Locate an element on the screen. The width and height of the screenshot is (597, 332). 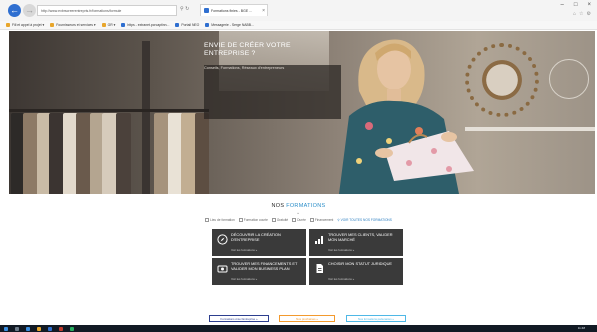
compass-icon is located at coordinates (222, 239).